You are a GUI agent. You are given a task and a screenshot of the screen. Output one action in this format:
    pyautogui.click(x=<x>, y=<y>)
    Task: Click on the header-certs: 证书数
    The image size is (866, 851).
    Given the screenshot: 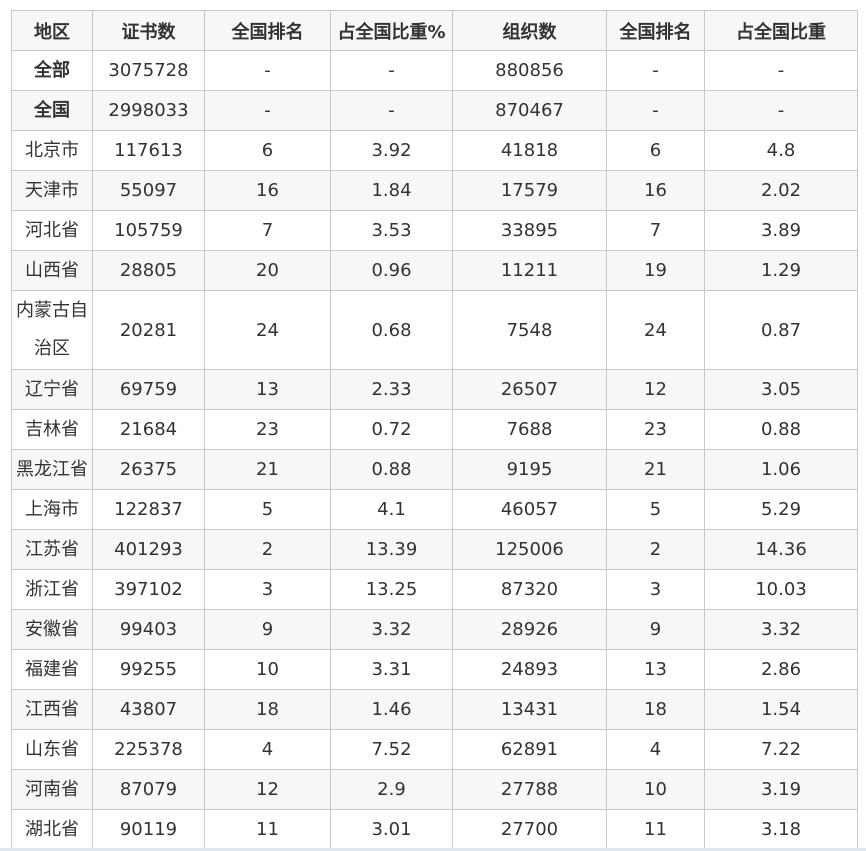 What is the action you would take?
    pyautogui.click(x=148, y=30)
    